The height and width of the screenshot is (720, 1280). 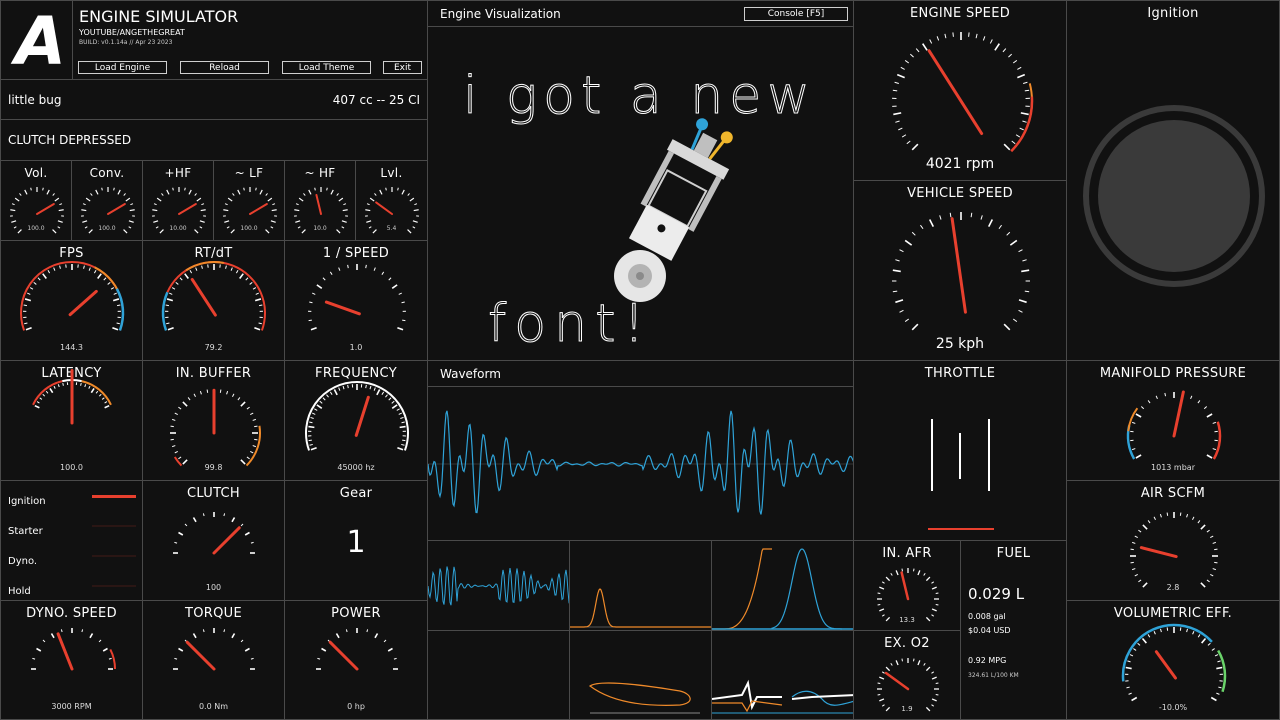 What do you see at coordinates (35, 100) in the screenshot?
I see `engine-name: little bug` at bounding box center [35, 100].